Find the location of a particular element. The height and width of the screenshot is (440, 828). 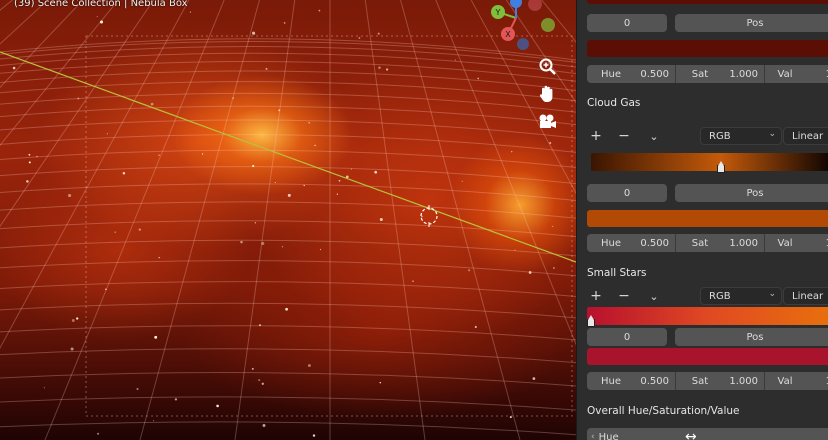

top-hue-label: Hue is located at coordinates (610, 74).